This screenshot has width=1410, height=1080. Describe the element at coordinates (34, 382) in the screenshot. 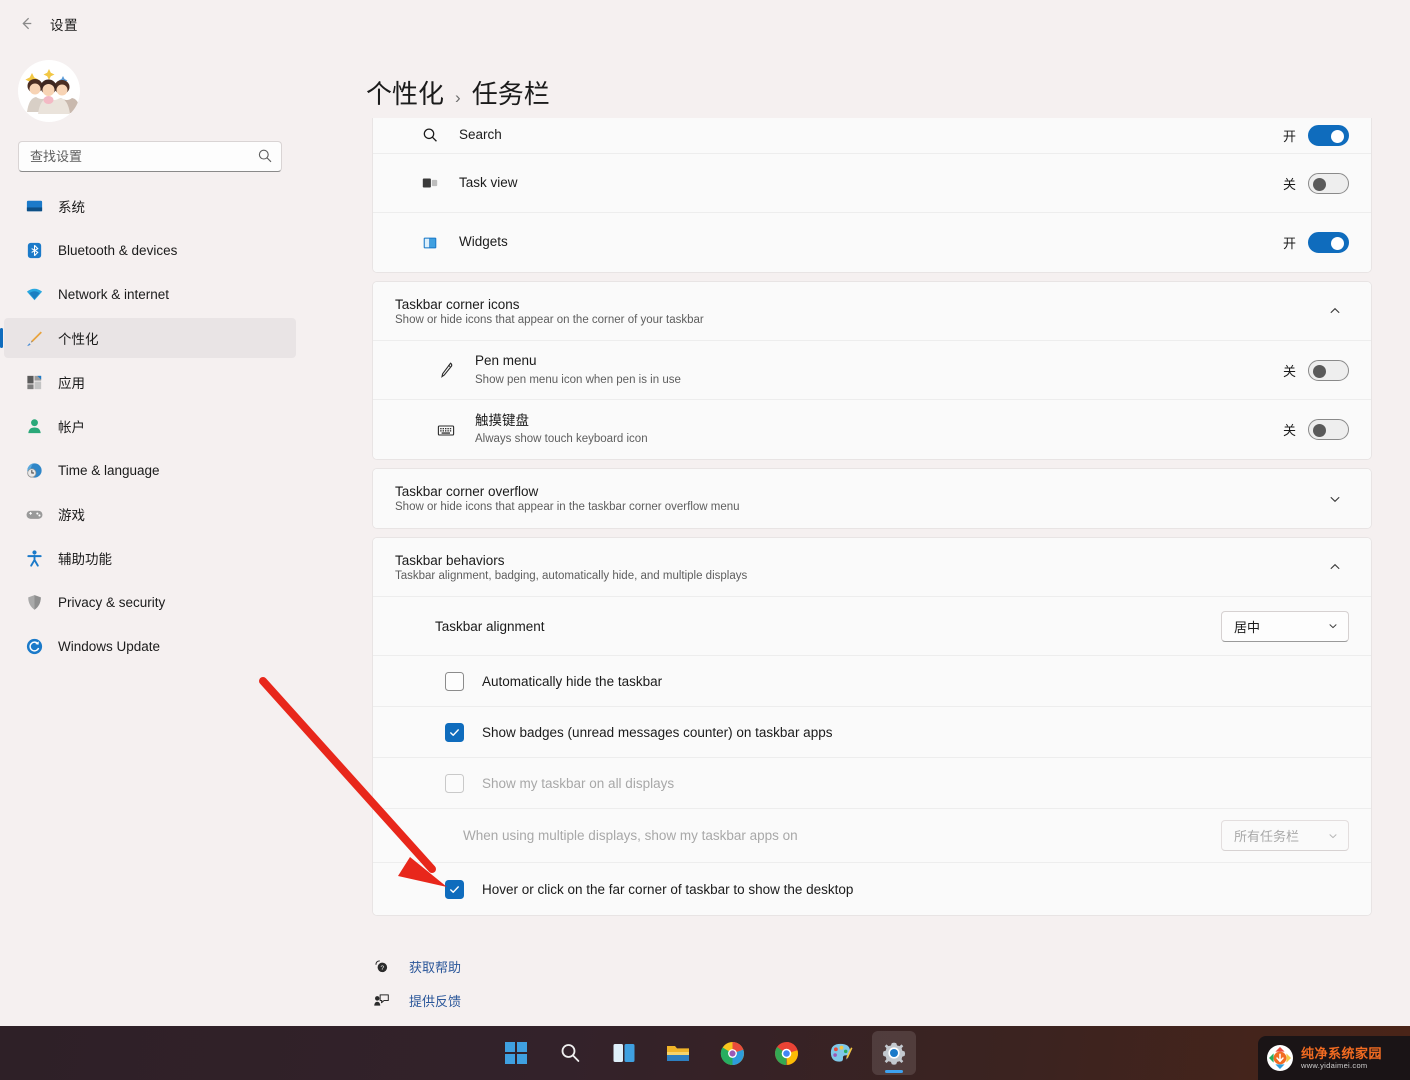

I see `apps-icon` at that location.